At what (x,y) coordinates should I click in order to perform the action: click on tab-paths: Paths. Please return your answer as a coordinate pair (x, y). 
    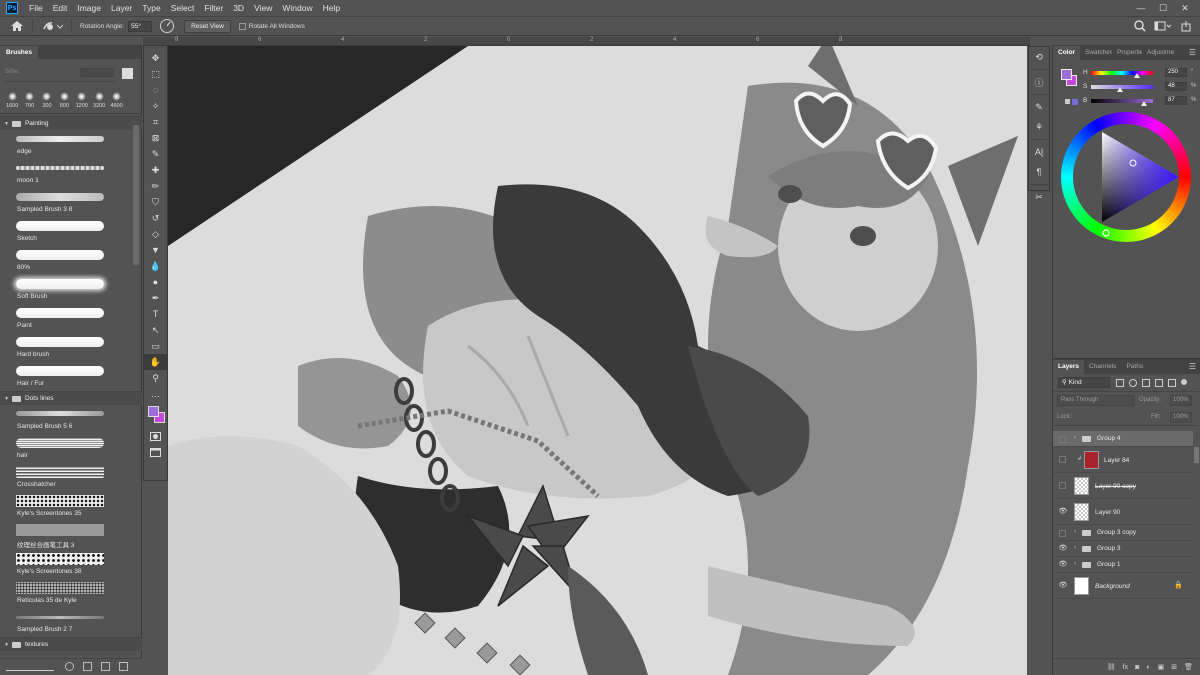
    Looking at the image, I should click on (1134, 367).